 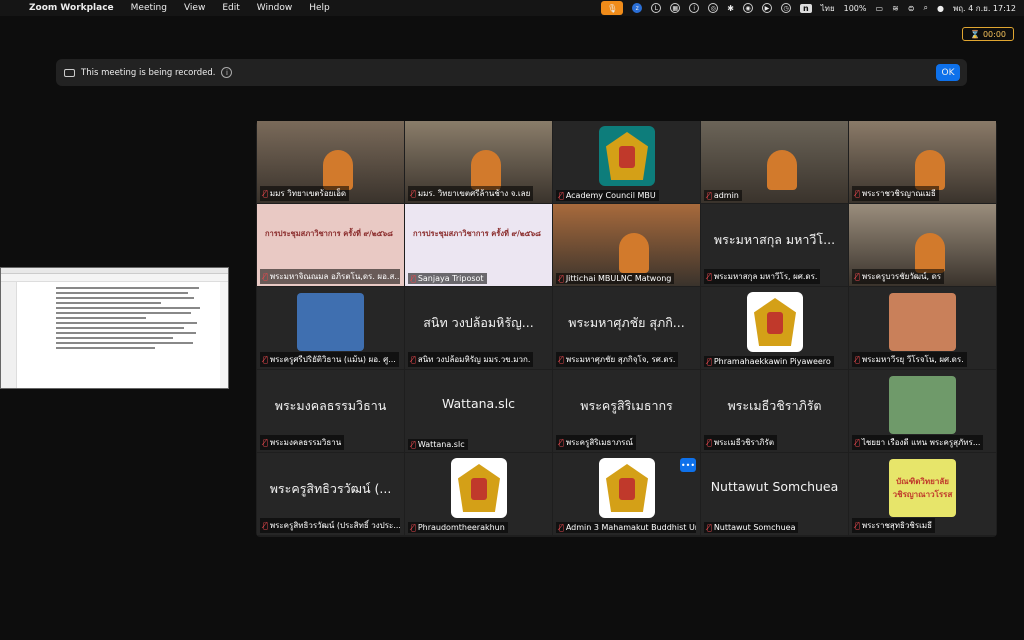 What do you see at coordinates (626, 162) in the screenshot?
I see `participant-tile: 🎙̸ Academy Council MBU` at bounding box center [626, 162].